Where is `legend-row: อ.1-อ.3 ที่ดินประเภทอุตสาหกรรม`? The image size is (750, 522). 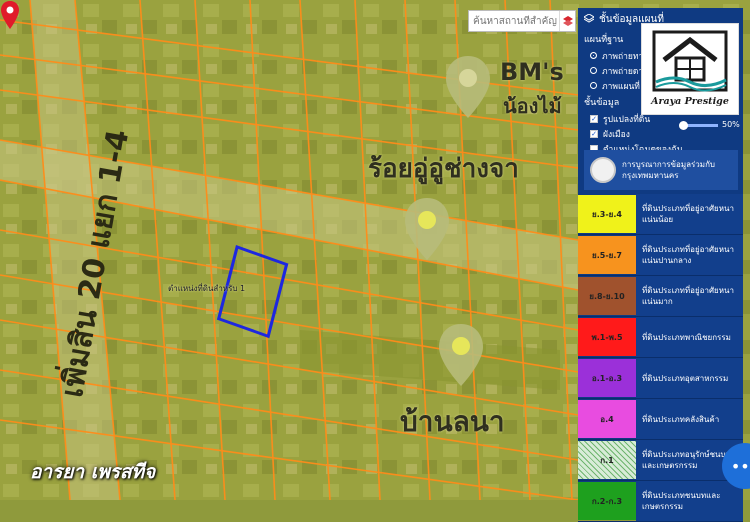
legend-row: อ.1-อ.3 ที่ดินประเภทอุตสาหกรรม is located at coordinates (660, 378).